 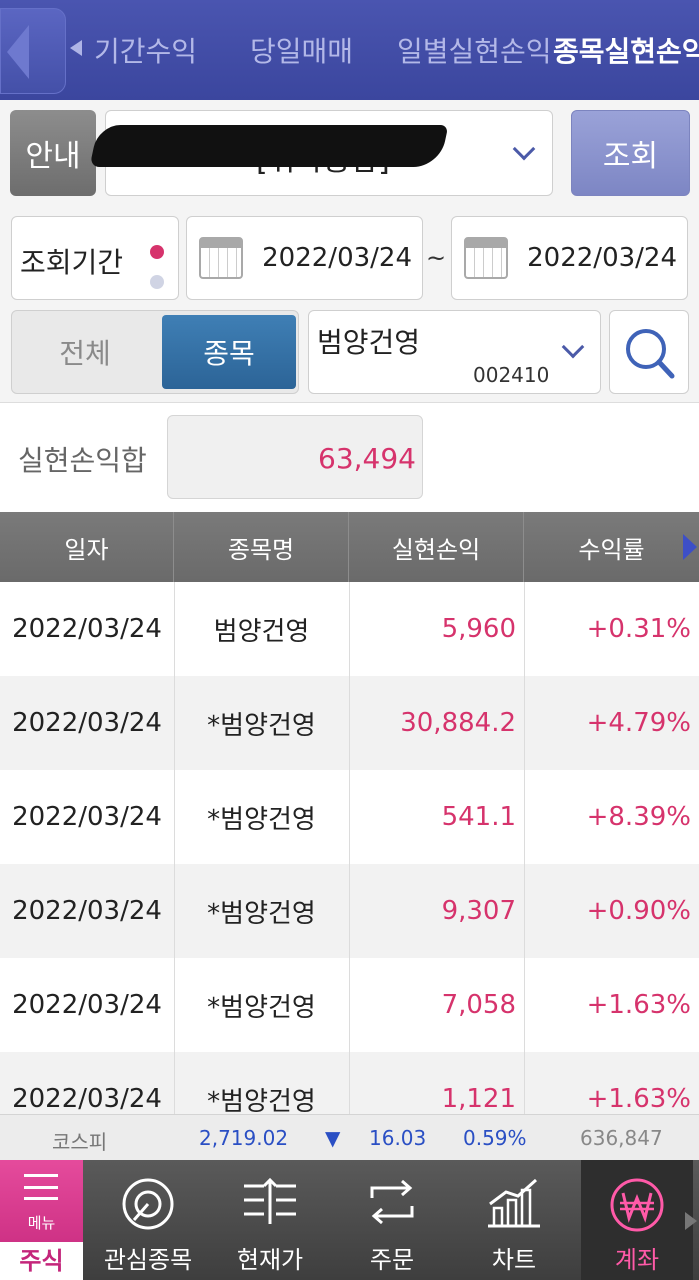 What do you see at coordinates (478, 817) in the screenshot?
I see `cell-realized-pl: 541.1` at bounding box center [478, 817].